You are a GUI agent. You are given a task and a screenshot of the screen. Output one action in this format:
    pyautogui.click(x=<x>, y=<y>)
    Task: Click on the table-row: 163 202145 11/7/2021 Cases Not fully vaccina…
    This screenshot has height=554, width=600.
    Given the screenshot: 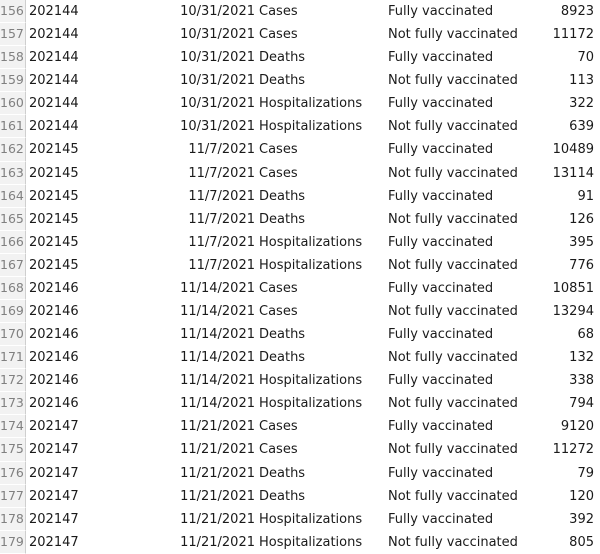 What is the action you would take?
    pyautogui.click(x=300, y=173)
    